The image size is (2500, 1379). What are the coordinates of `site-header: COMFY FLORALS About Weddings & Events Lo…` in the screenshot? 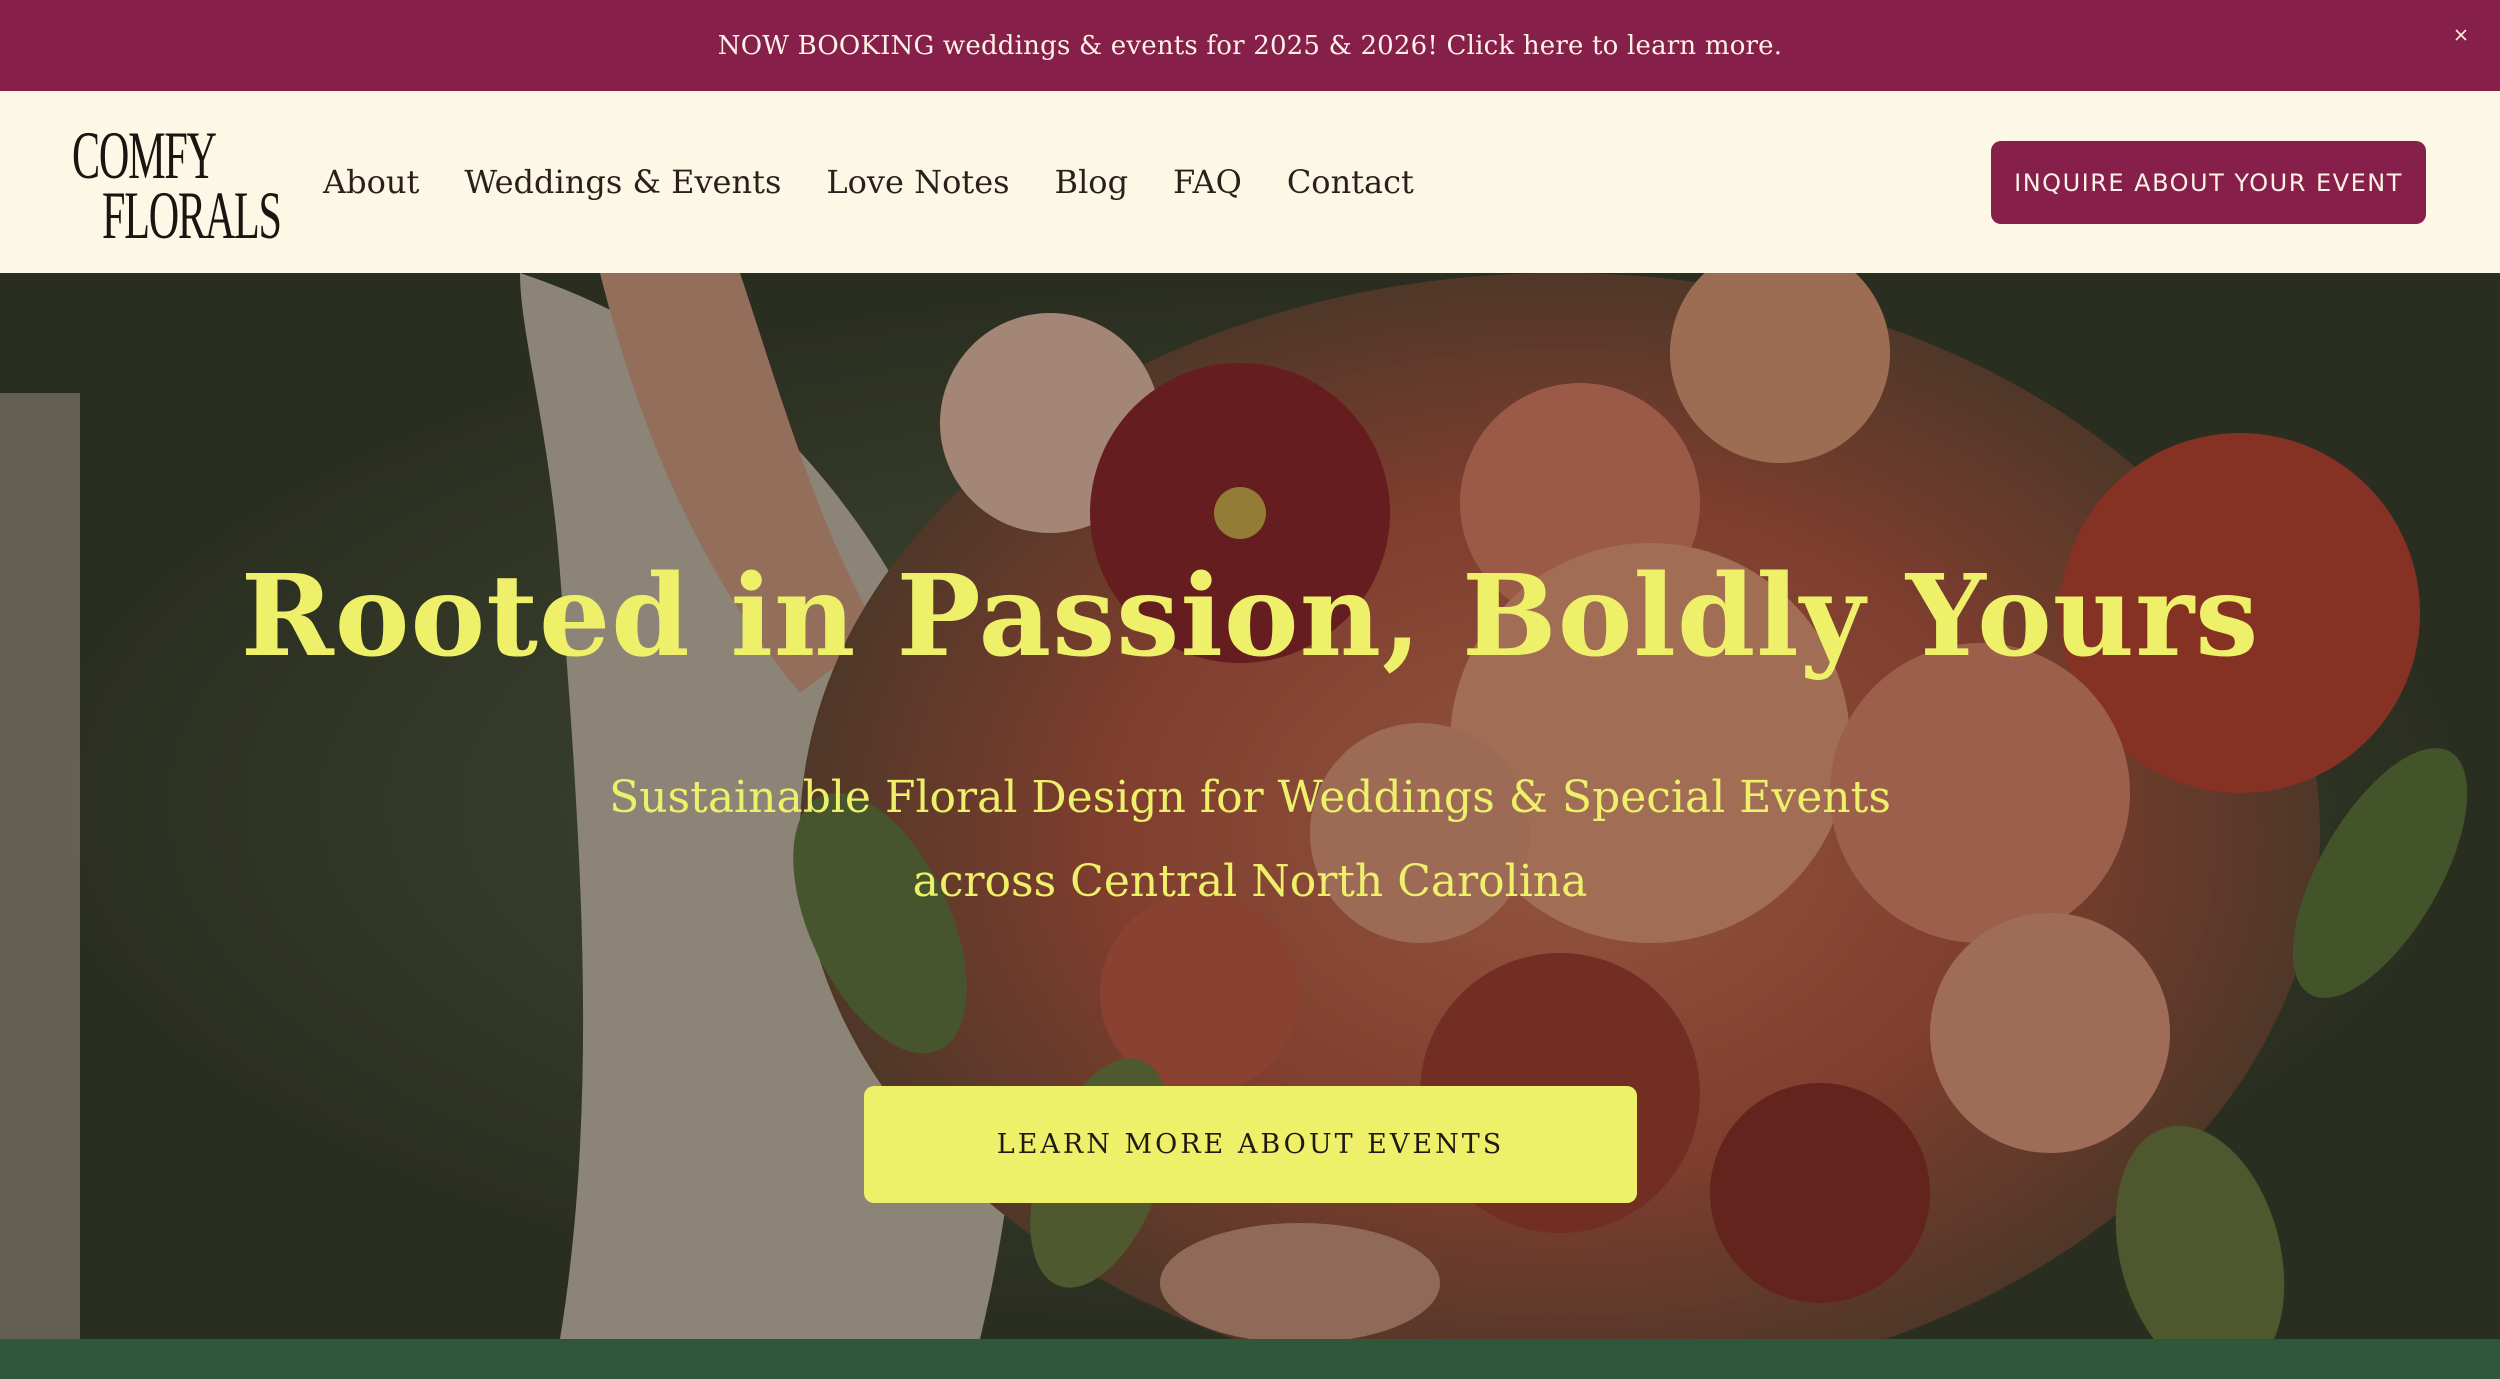 It's located at (1250, 182).